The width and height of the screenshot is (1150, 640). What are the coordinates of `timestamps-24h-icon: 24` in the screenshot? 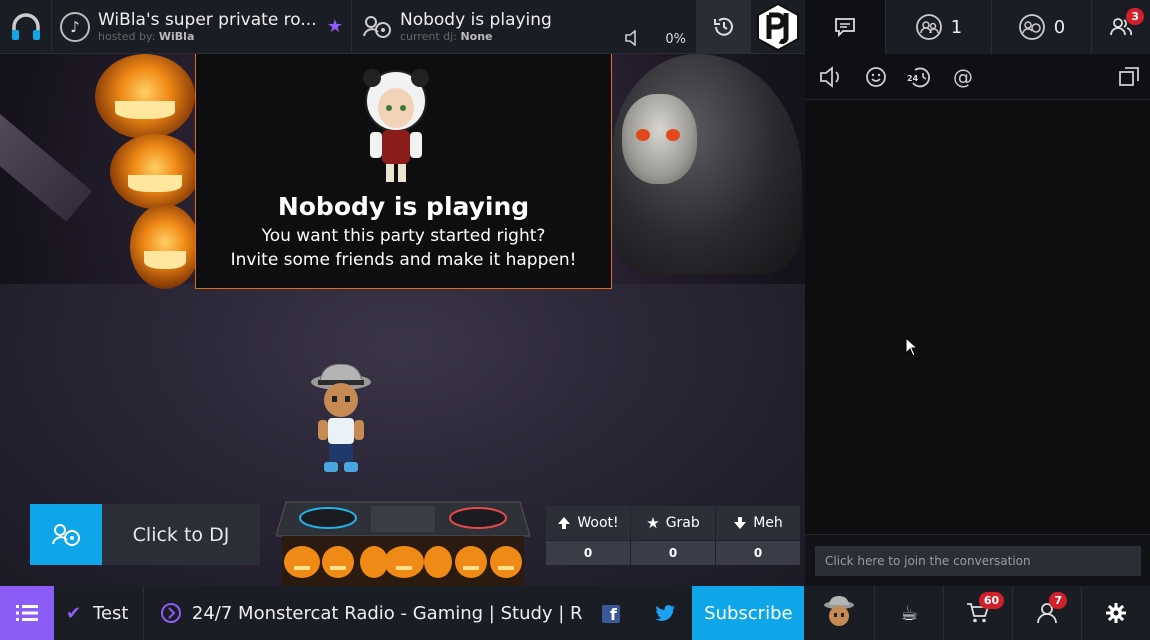 It's located at (920, 77).